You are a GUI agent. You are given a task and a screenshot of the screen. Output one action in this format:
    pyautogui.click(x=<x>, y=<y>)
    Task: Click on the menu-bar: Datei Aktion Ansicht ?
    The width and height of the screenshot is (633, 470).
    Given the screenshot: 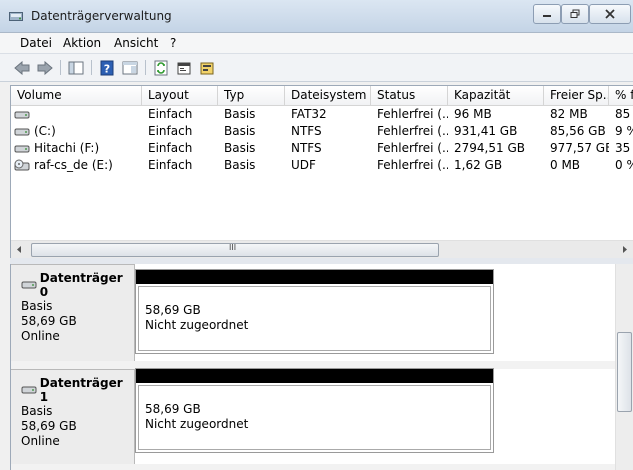 What is the action you would take?
    pyautogui.click(x=316, y=43)
    